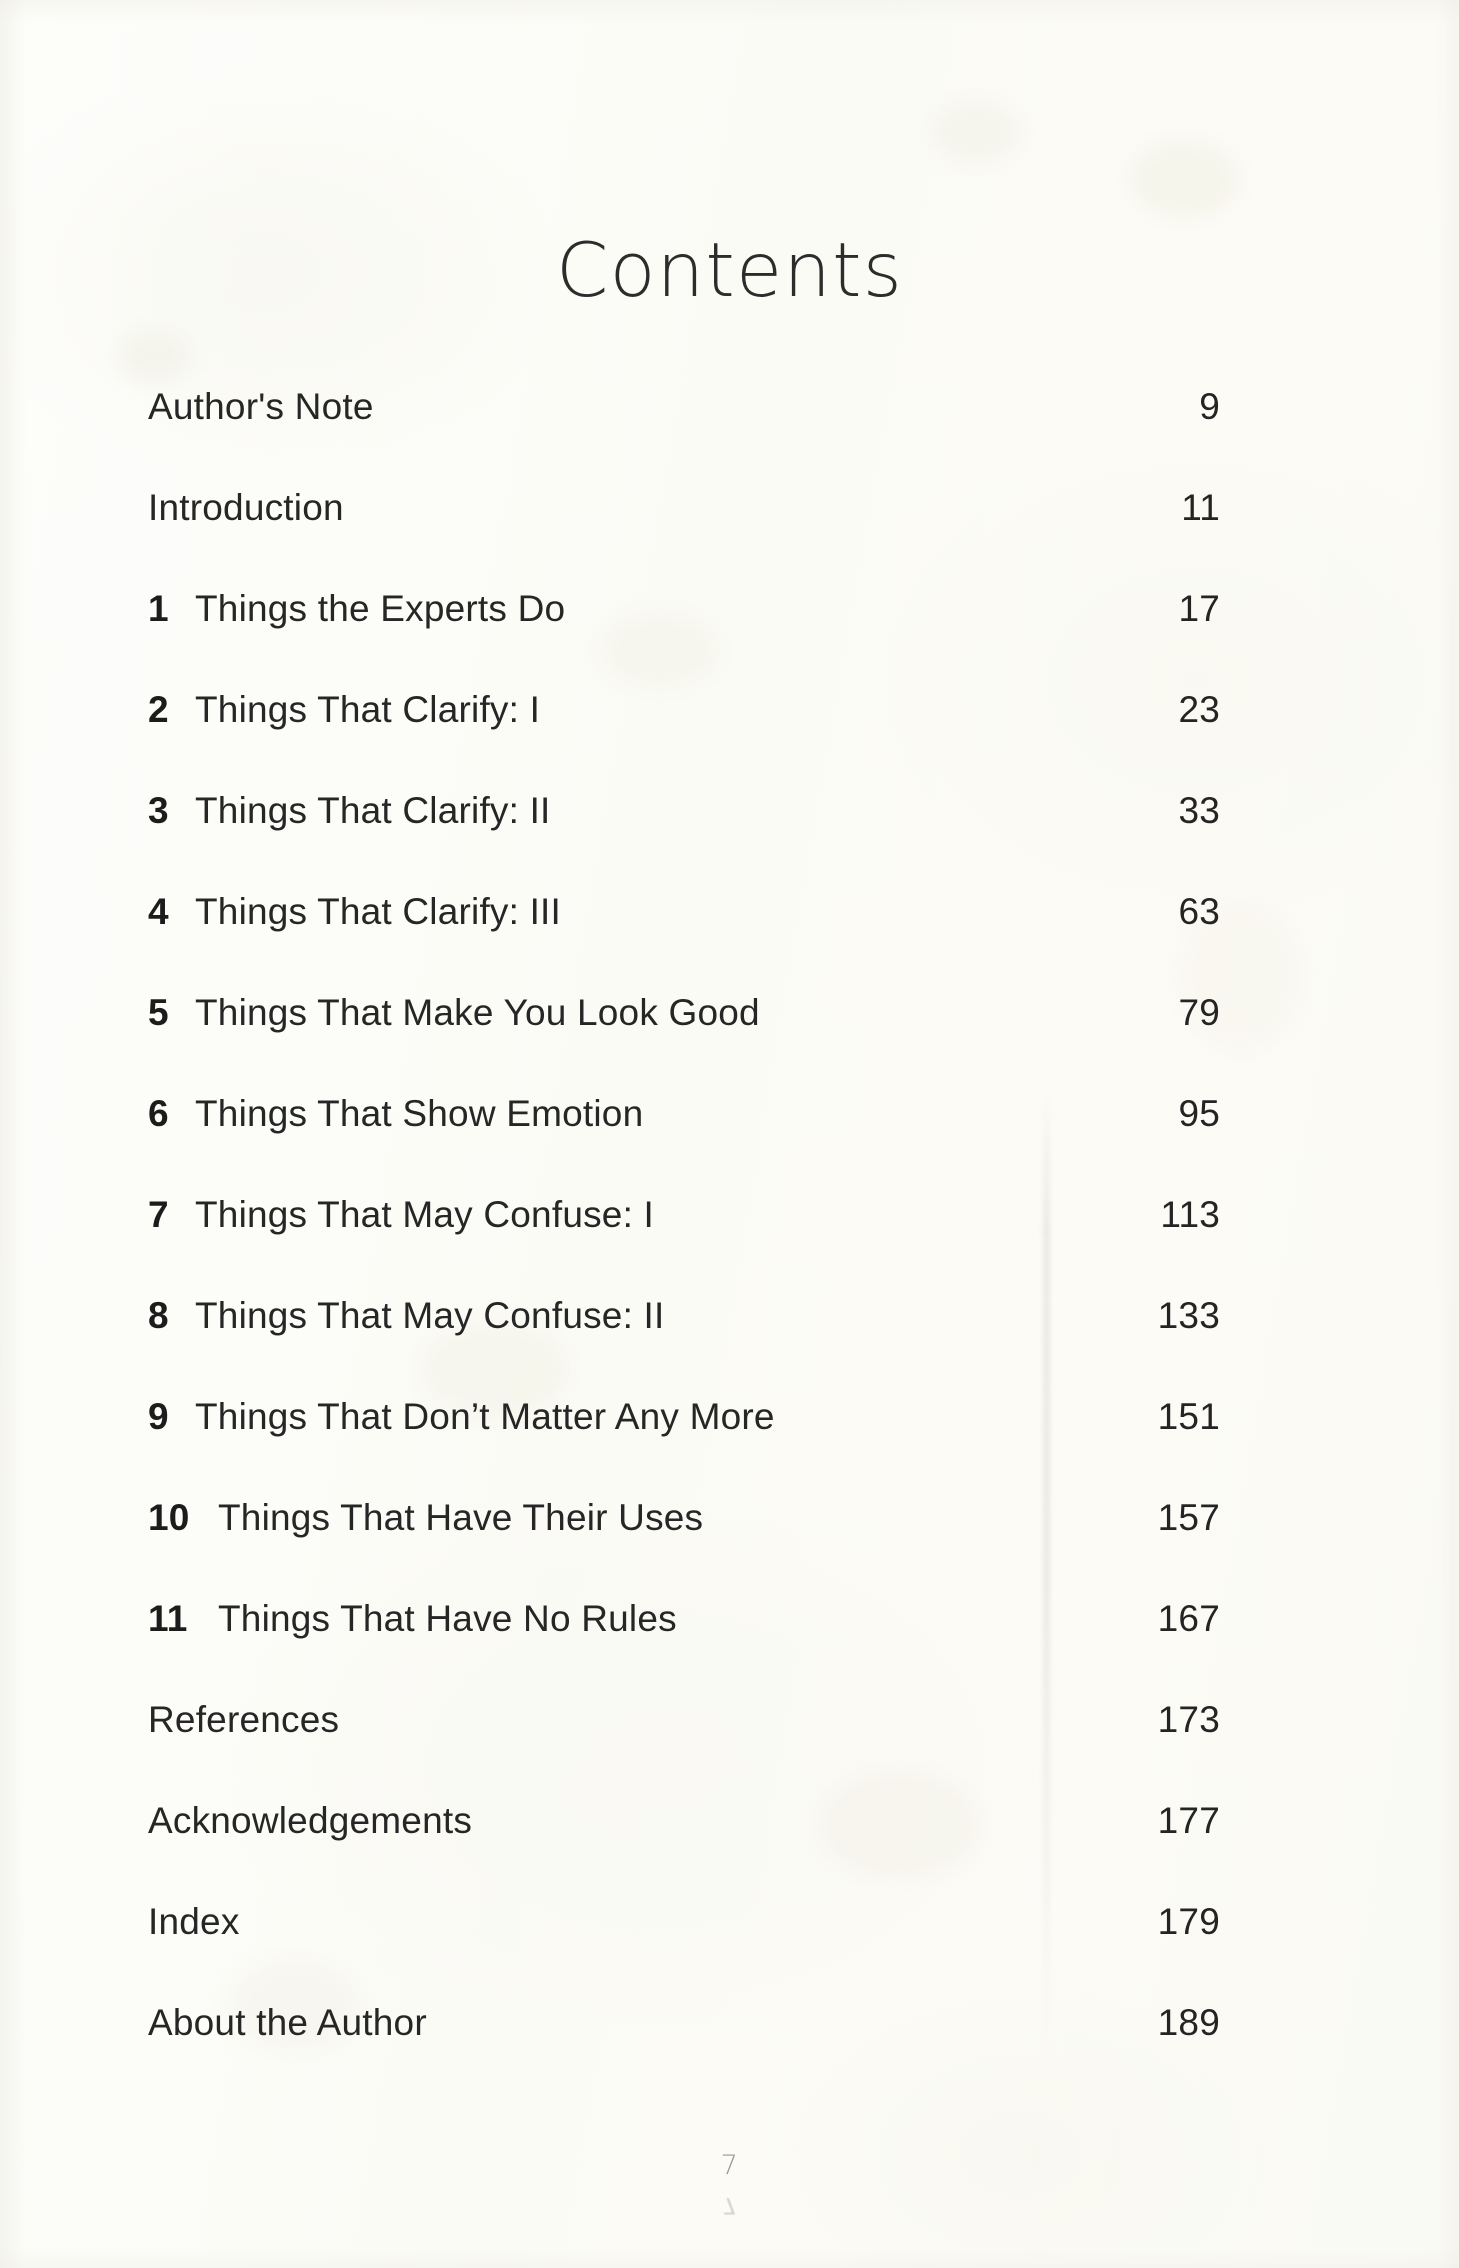 The height and width of the screenshot is (2268, 1459). What do you see at coordinates (373, 810) in the screenshot?
I see `toc-entry-label: Things That Clarify: II` at bounding box center [373, 810].